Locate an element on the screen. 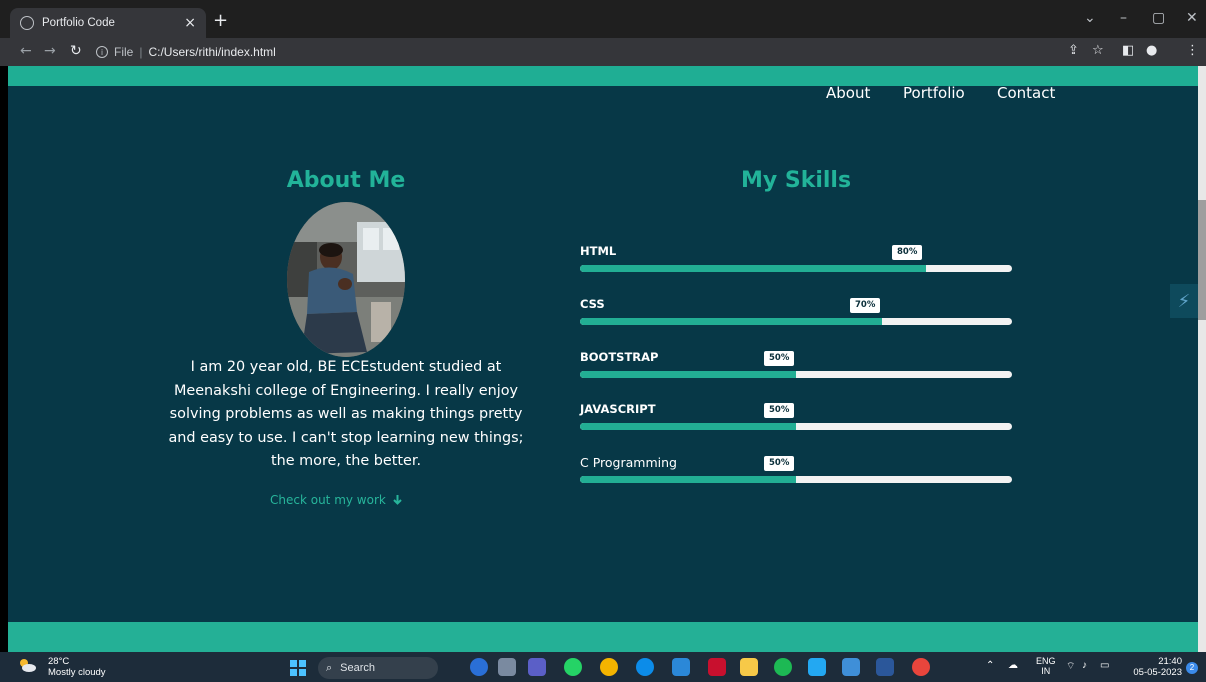 This screenshot has width=1206, height=682. globe-icon is located at coordinates (27, 23).